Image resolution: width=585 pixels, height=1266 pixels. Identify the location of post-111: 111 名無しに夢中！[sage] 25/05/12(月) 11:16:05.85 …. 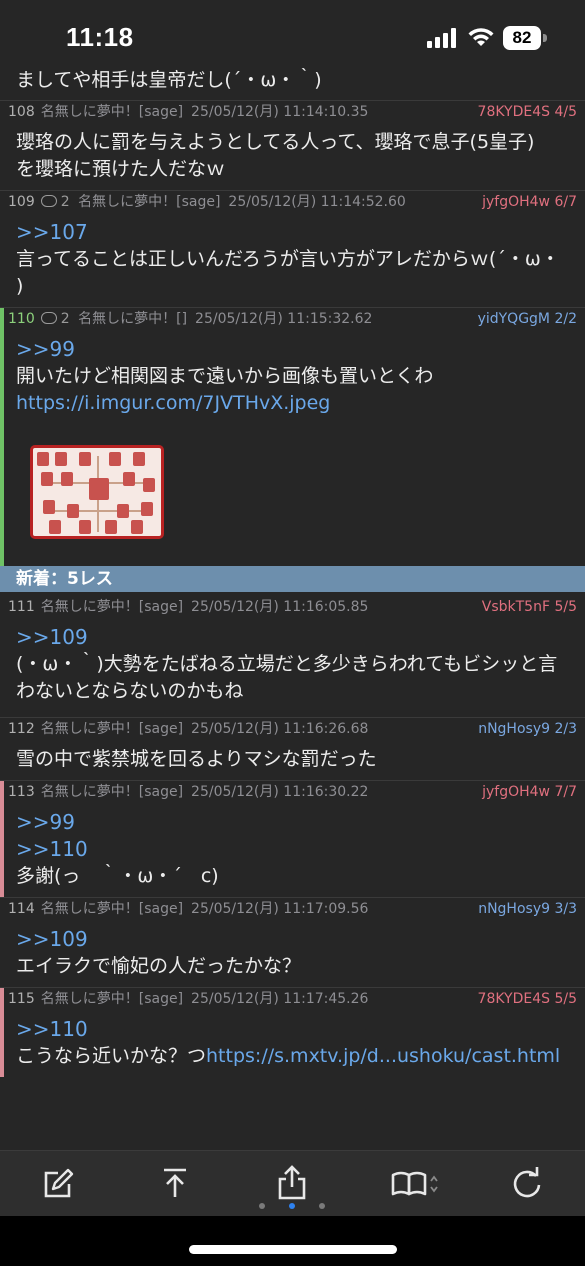
(292, 656).